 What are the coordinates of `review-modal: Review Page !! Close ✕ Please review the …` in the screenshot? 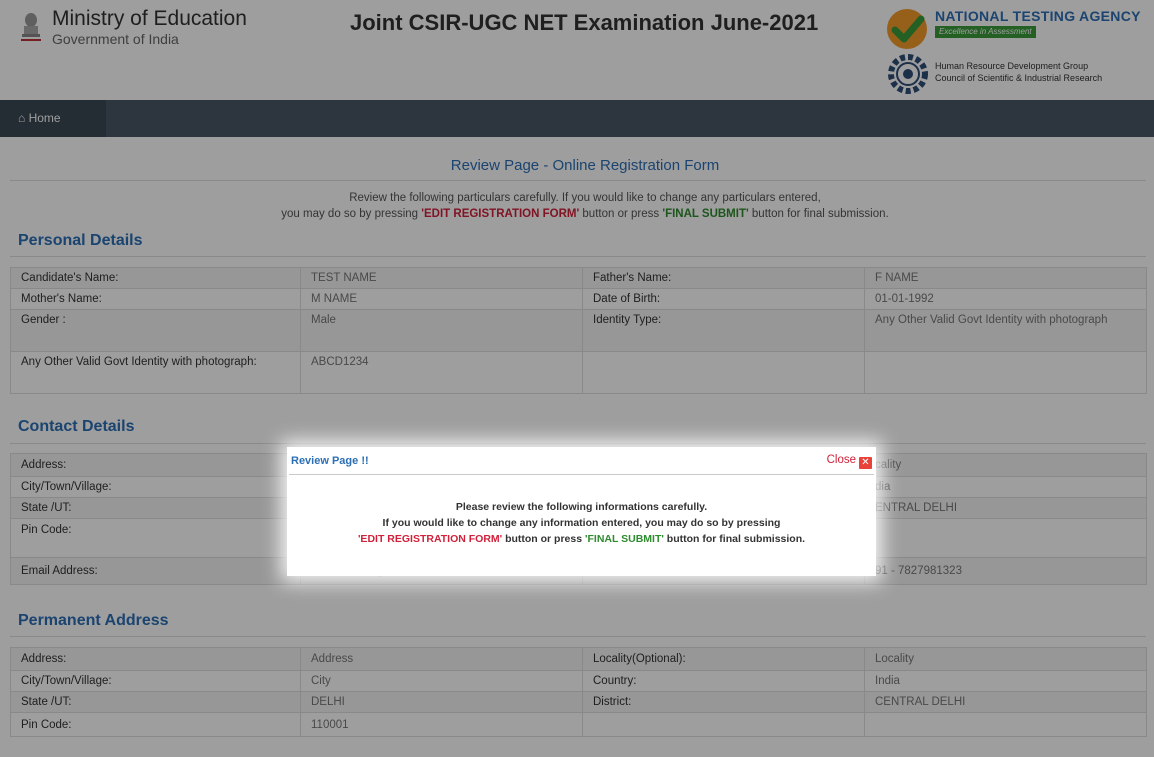 It's located at (581, 511).